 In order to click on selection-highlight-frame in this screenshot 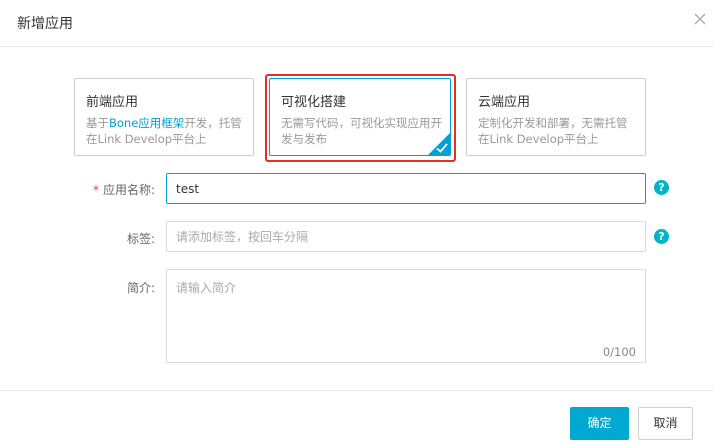, I will do `click(360, 118)`.